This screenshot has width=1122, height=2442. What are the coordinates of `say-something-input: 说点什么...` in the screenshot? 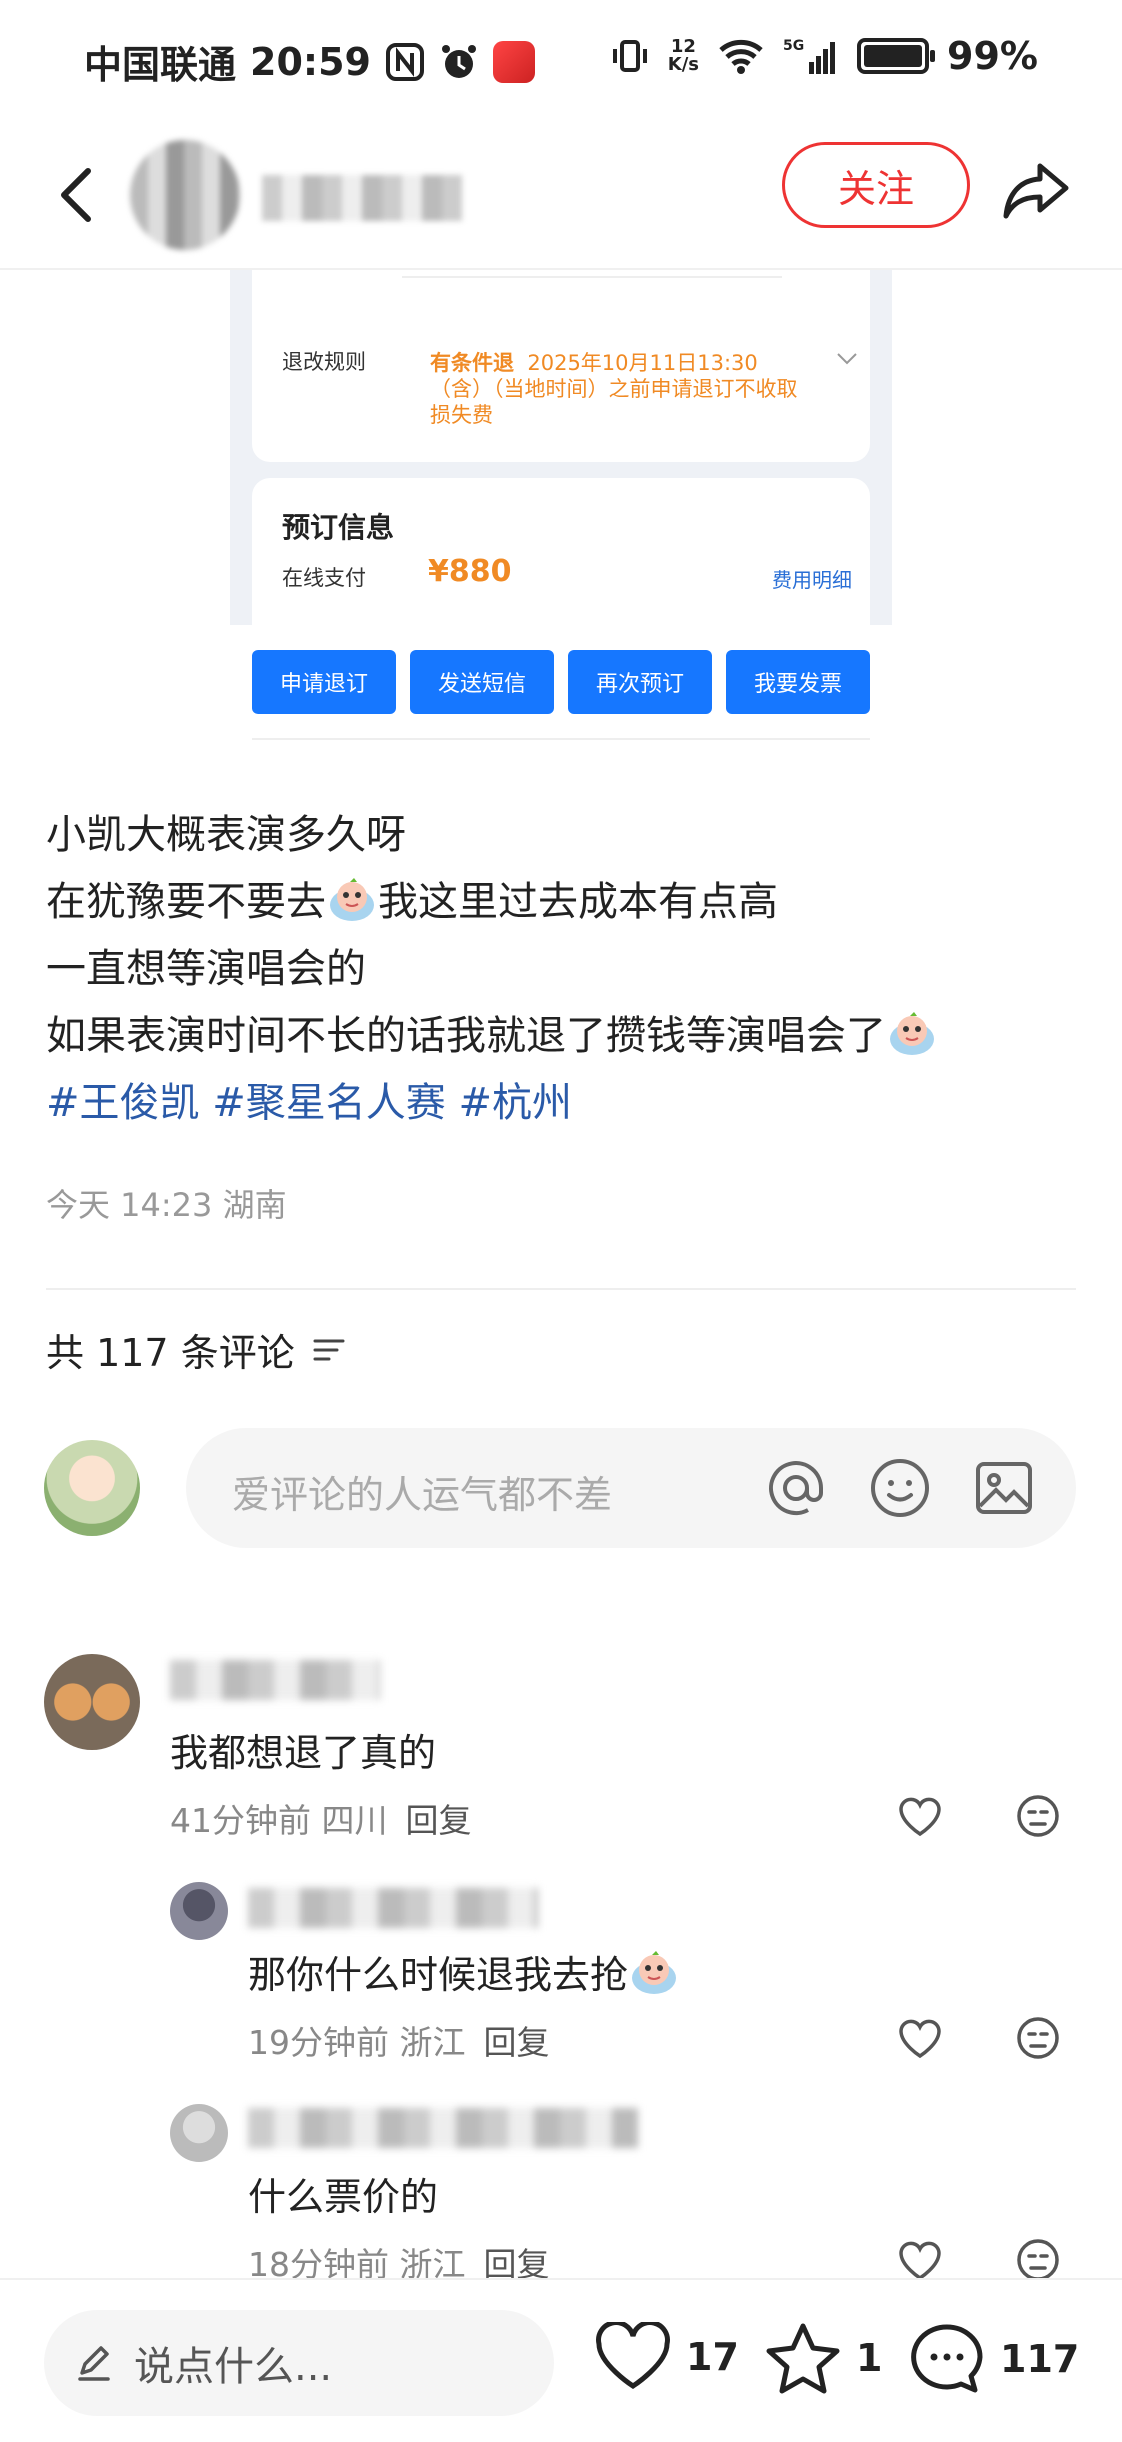 It's located at (299, 2363).